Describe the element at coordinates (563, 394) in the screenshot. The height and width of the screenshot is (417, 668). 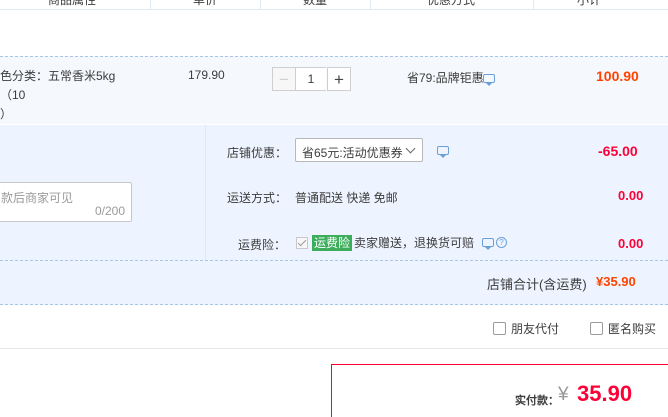
I see `currency-symbol: ¥` at that location.